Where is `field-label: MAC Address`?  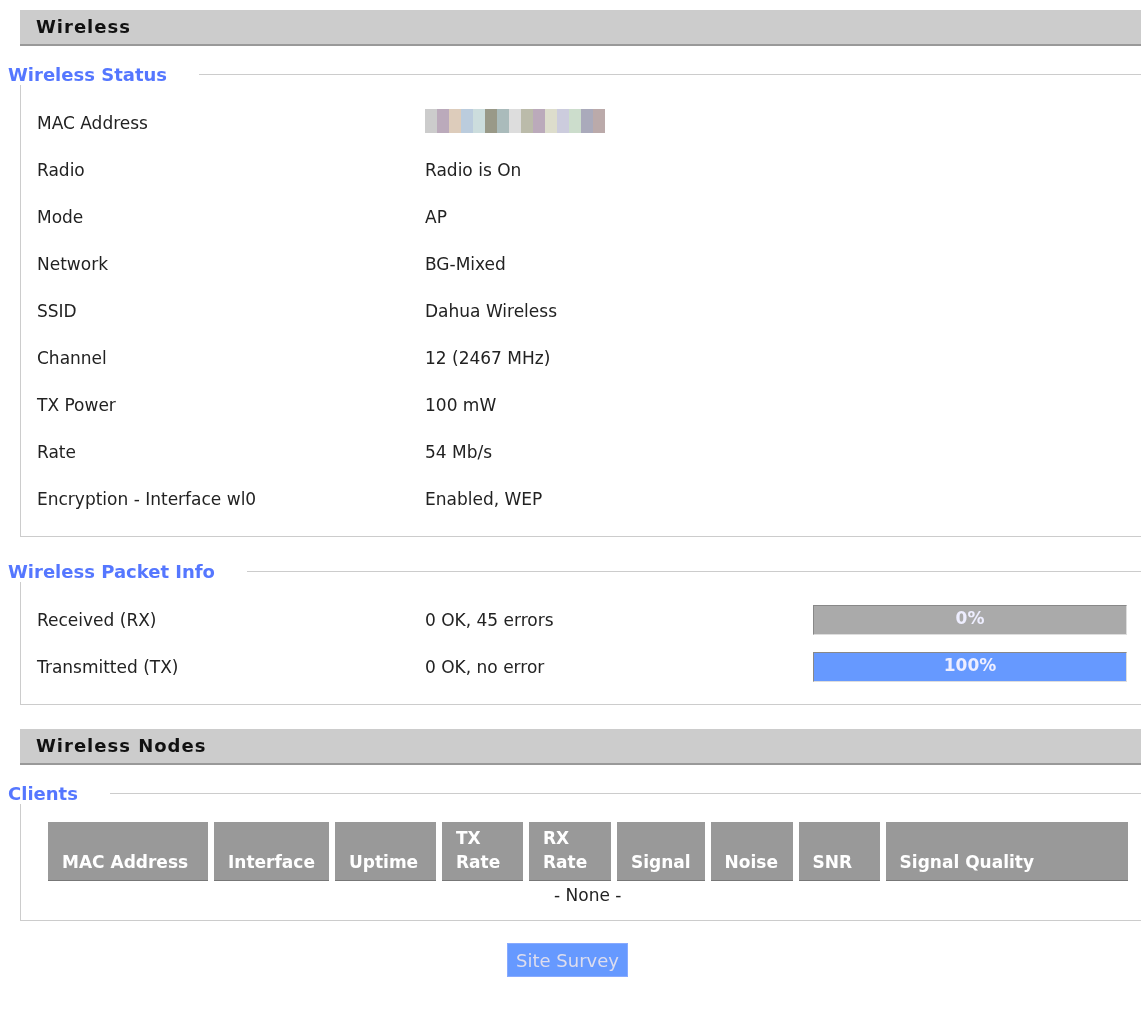
field-label: MAC Address is located at coordinates (93, 122).